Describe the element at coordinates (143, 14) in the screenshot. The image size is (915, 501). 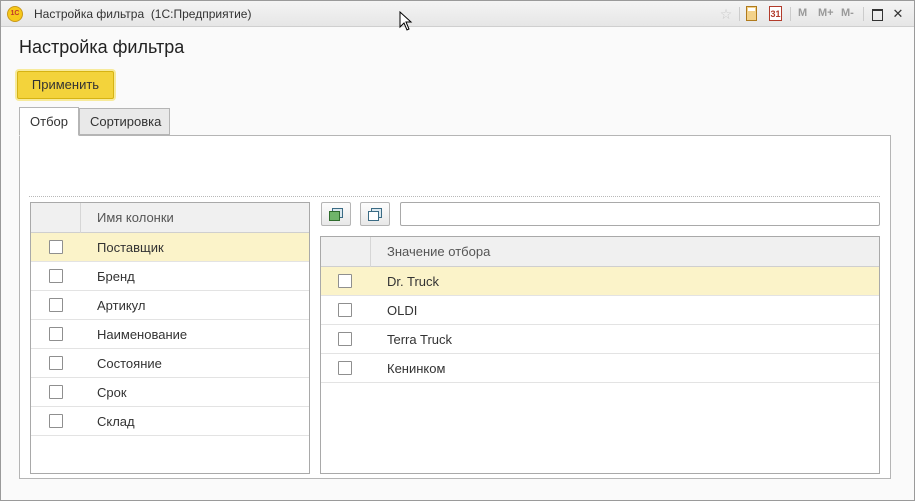
I see `window-title: Настройка фильтра (1С:Предприятие)` at that location.